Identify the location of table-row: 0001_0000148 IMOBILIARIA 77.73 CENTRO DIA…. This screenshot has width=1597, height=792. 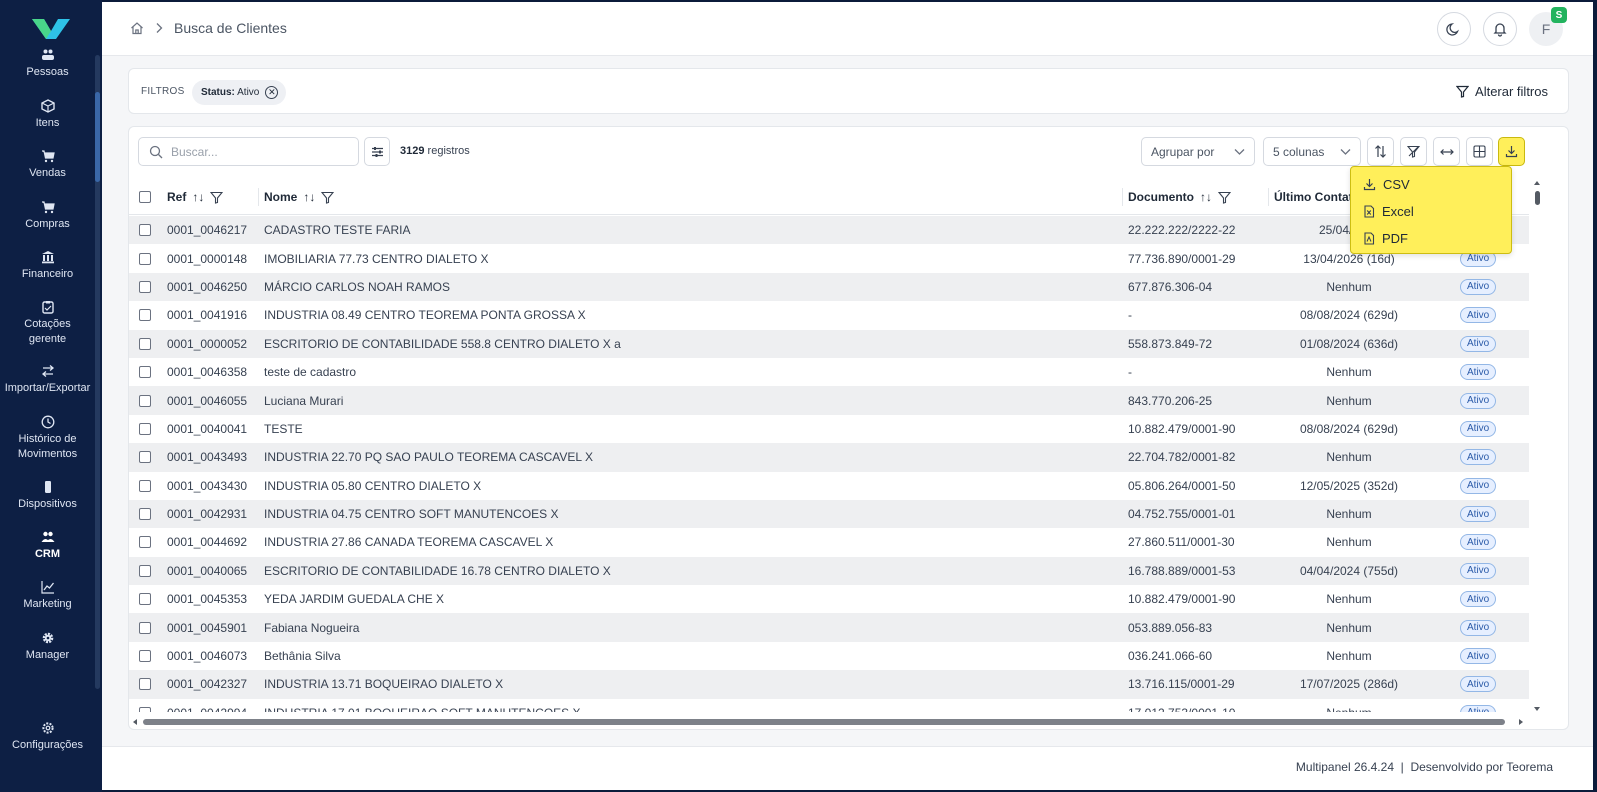
(829, 258).